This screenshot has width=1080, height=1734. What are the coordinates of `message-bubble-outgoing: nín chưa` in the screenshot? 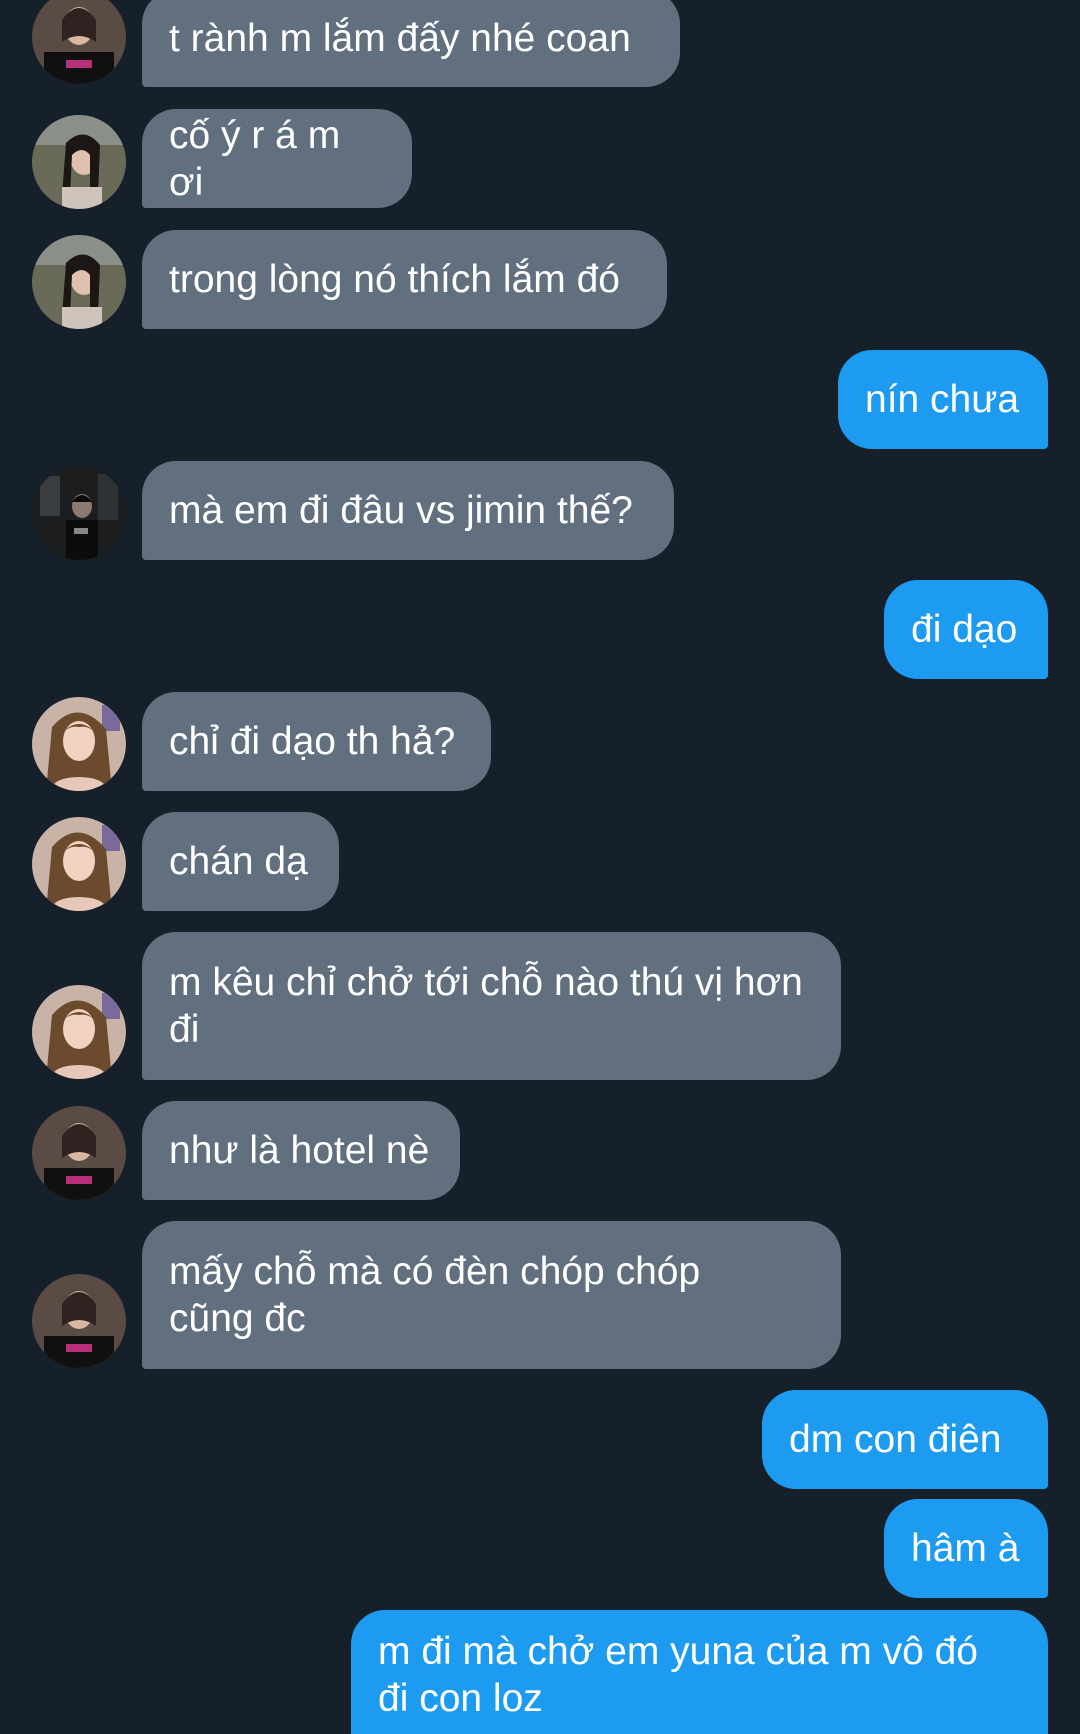 It's located at (943, 399).